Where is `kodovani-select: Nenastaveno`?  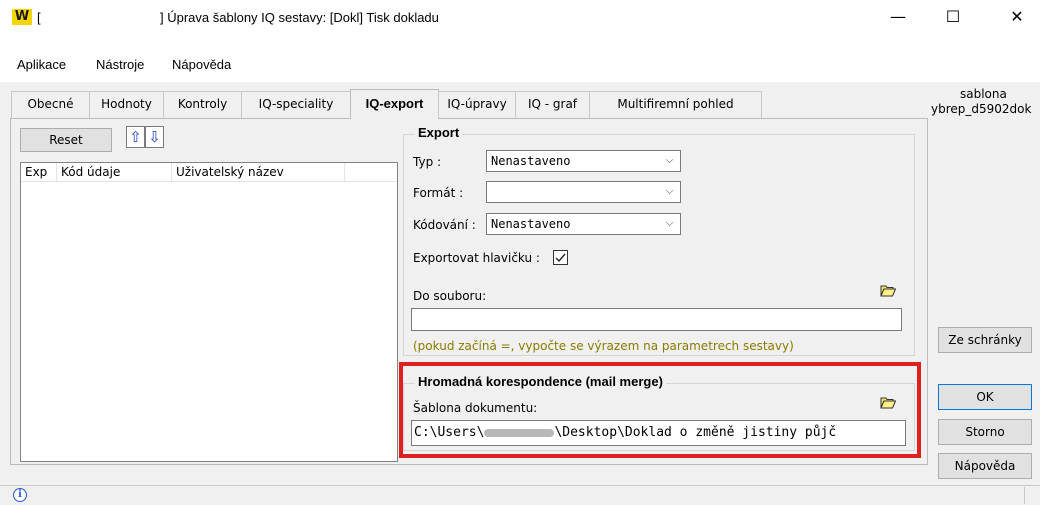
kodovani-select: Nenastaveno is located at coordinates (583, 224).